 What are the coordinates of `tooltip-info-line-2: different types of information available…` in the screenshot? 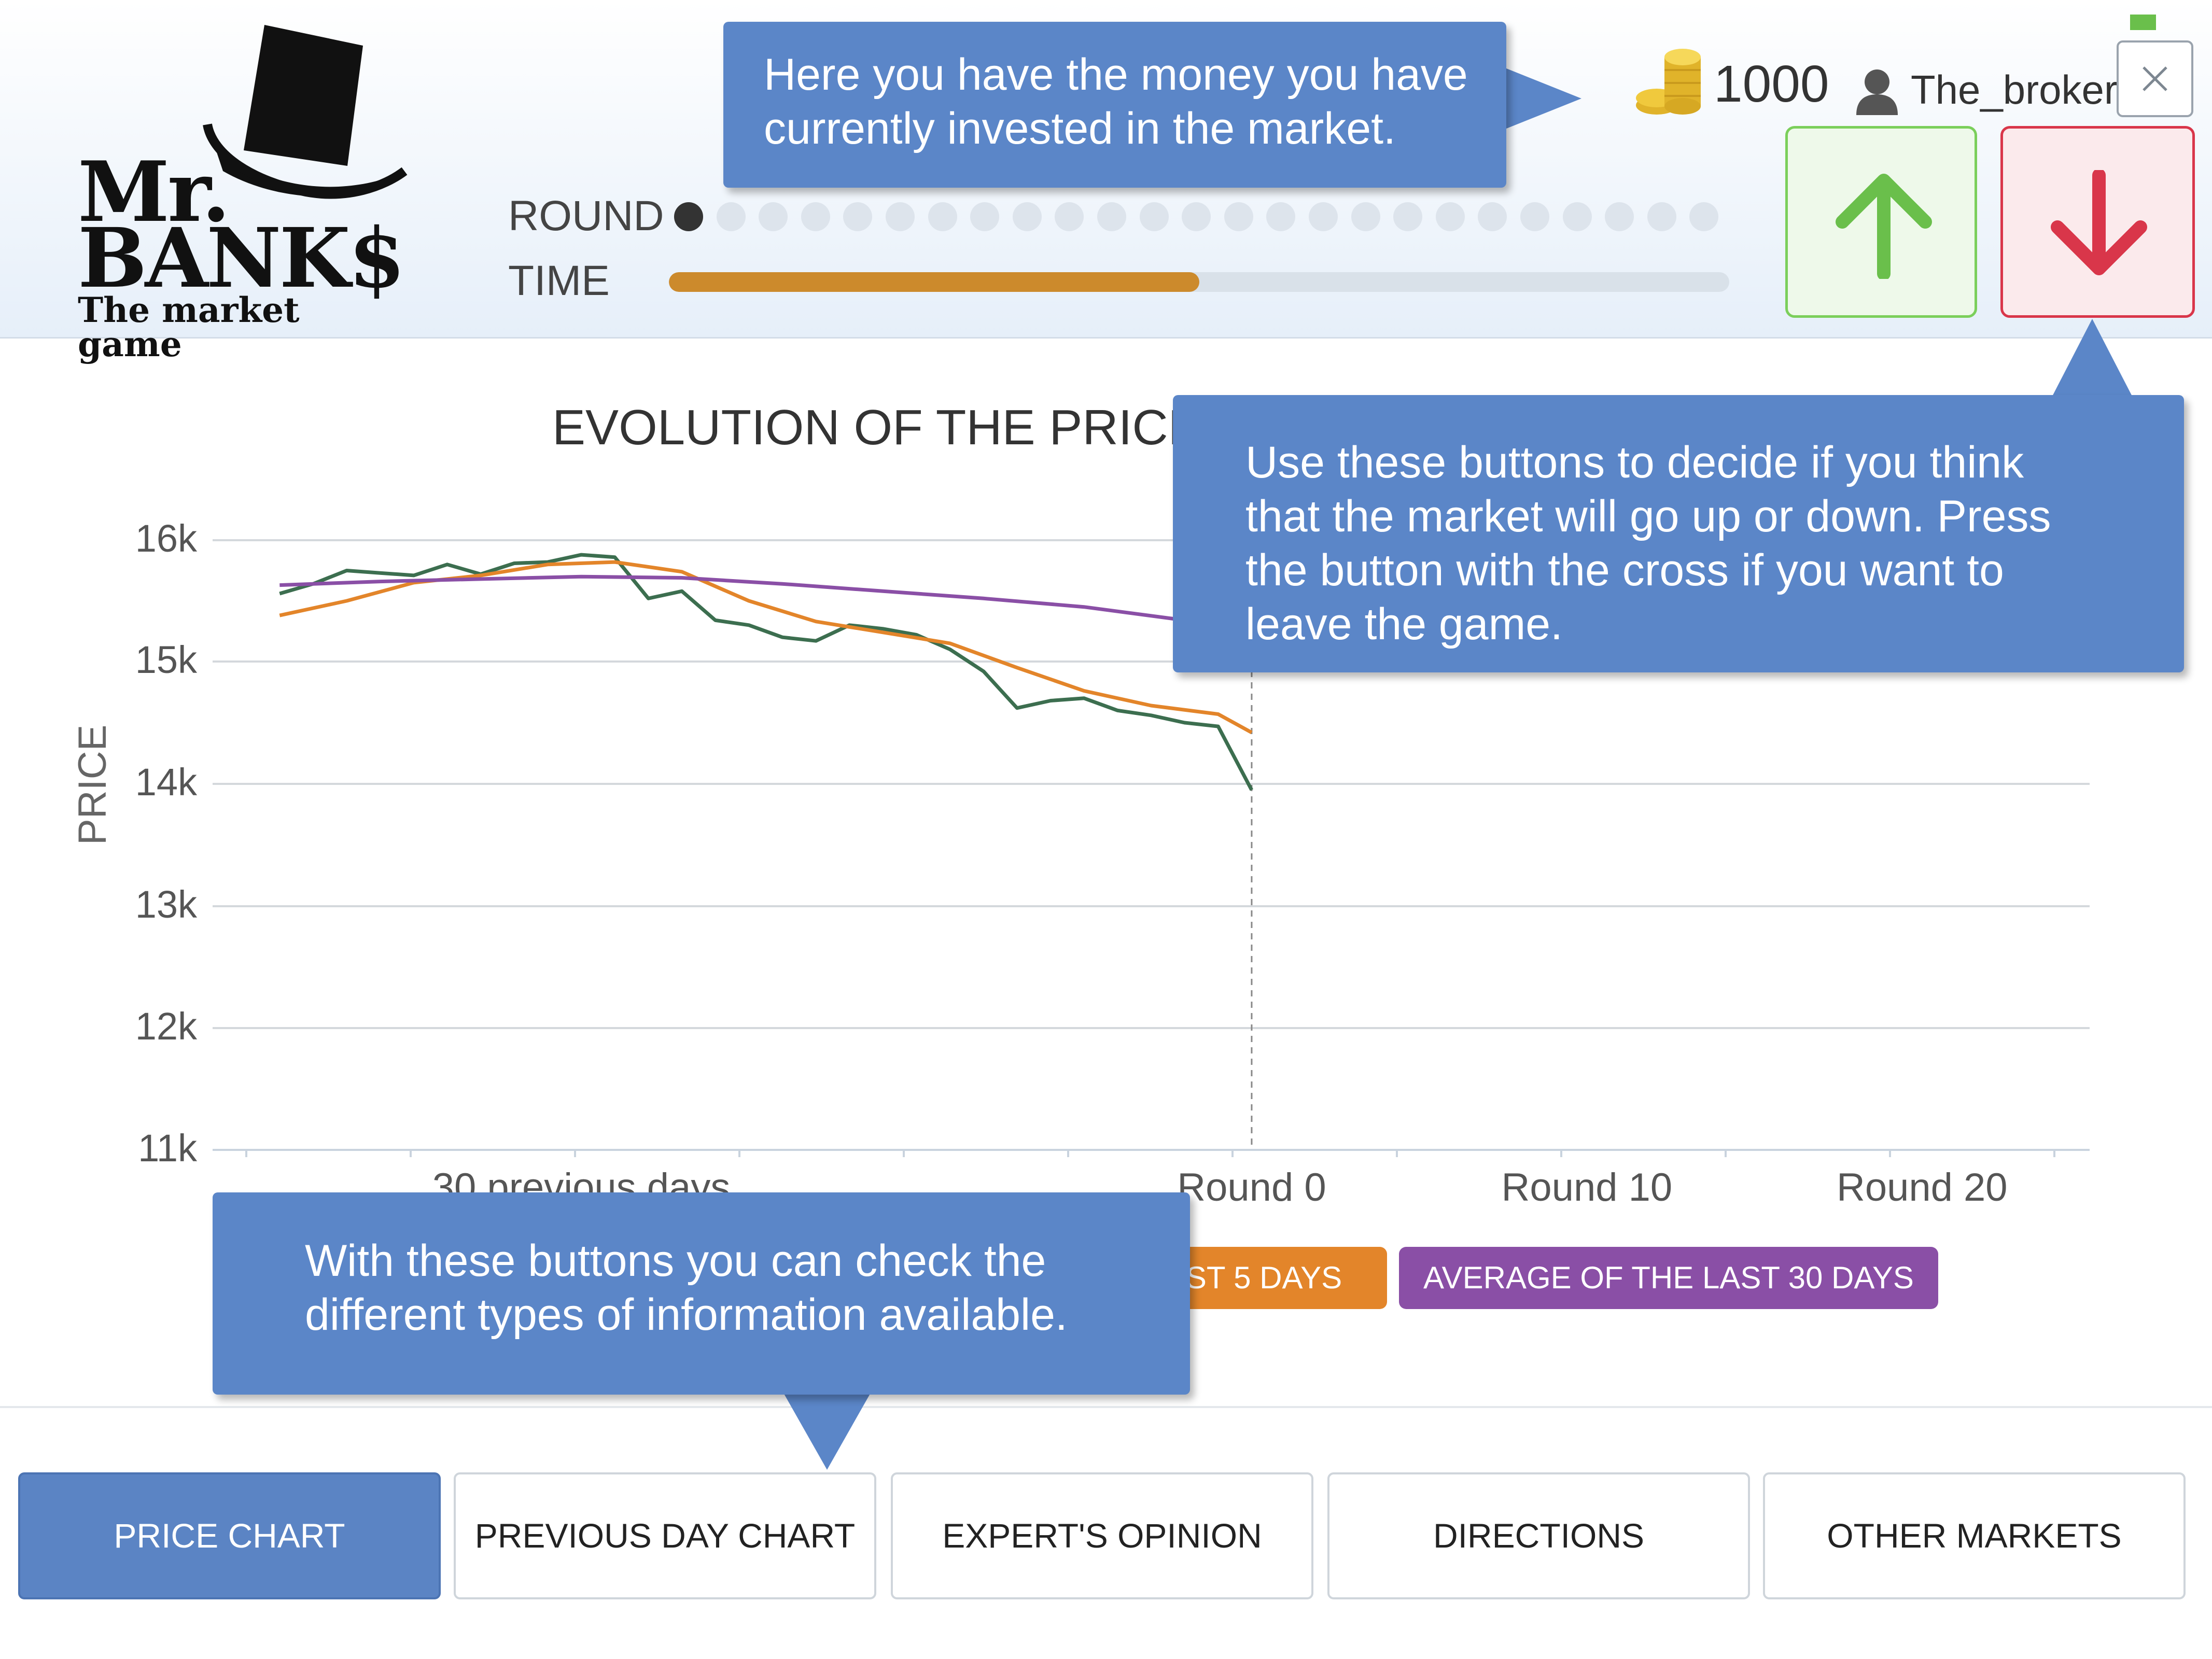 It's located at (686, 1315).